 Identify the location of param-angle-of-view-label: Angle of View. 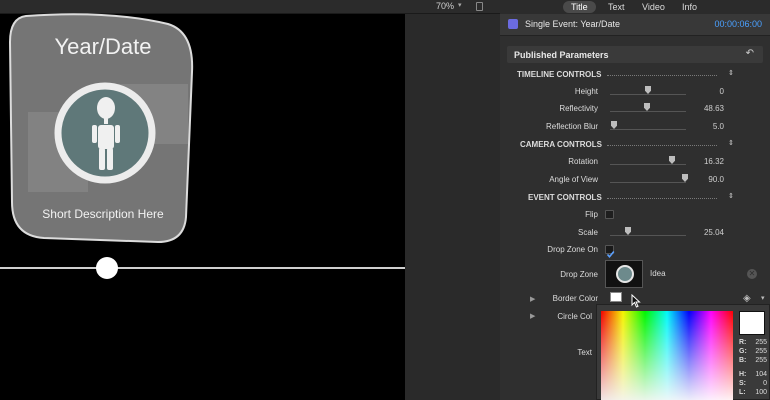
(573, 179).